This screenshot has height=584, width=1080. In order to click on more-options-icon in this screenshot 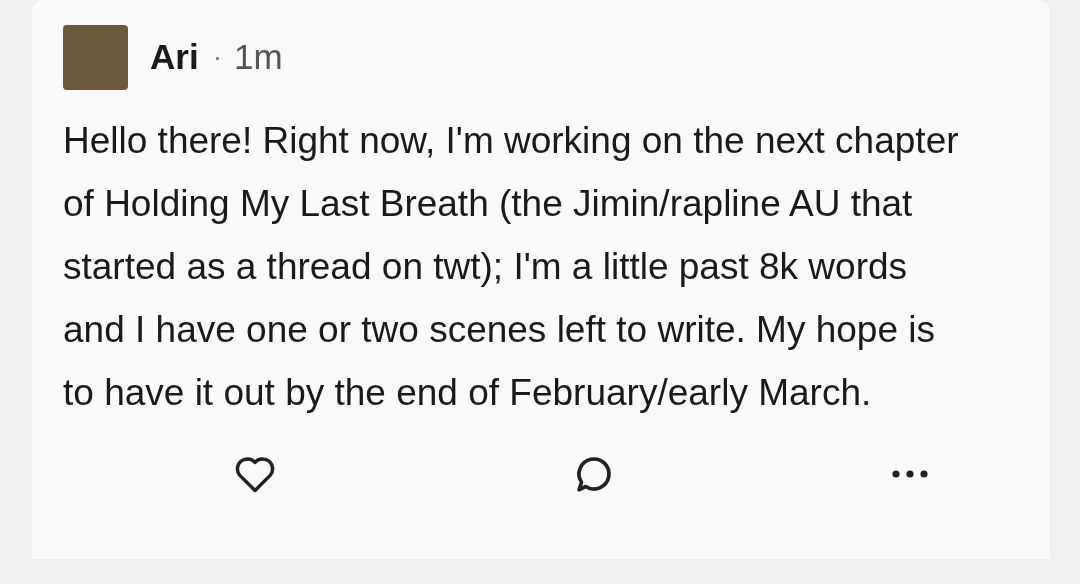, I will do `click(910, 474)`.